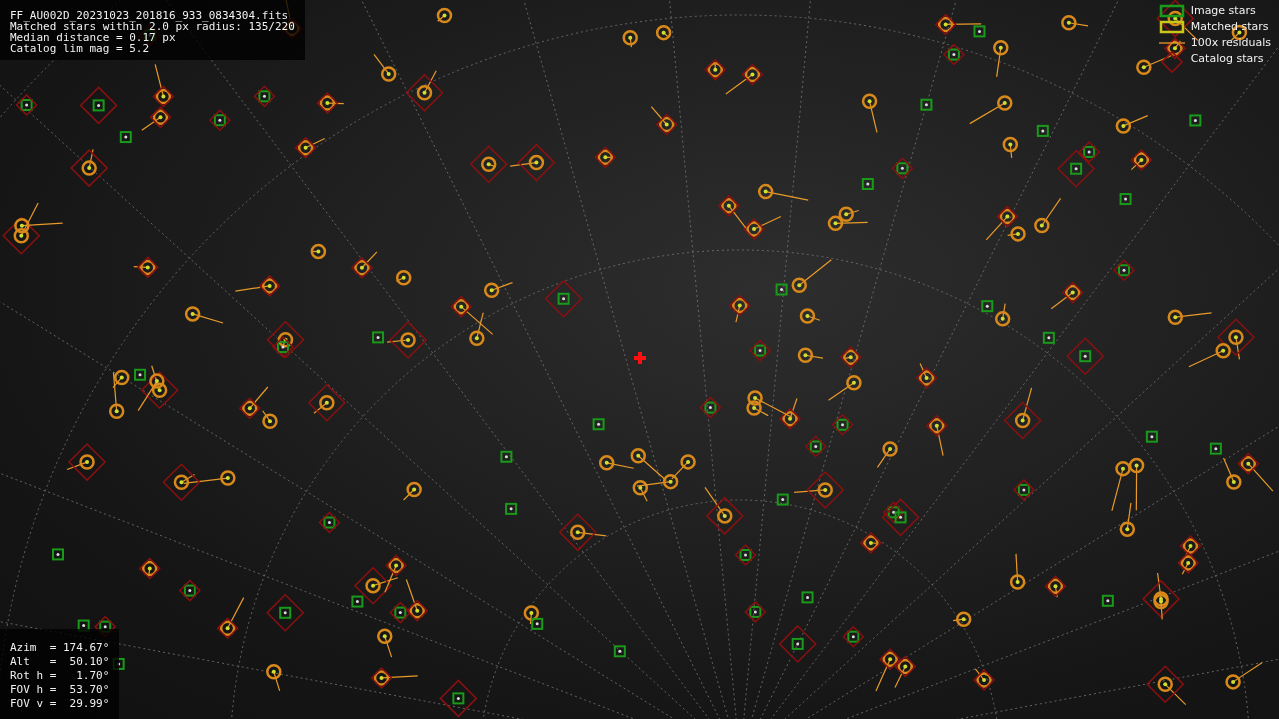 This screenshot has width=1279, height=719. I want to click on line-icon, so click(1171, 42).